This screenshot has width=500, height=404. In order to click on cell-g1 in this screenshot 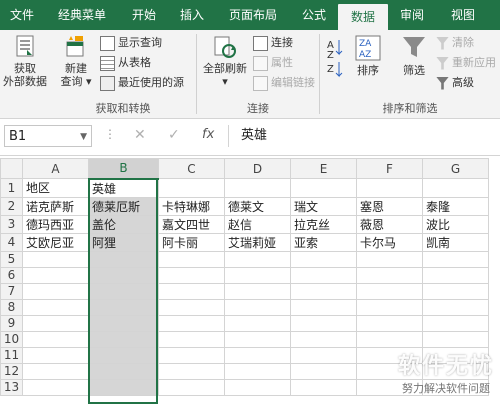, I will do `click(455, 188)`.